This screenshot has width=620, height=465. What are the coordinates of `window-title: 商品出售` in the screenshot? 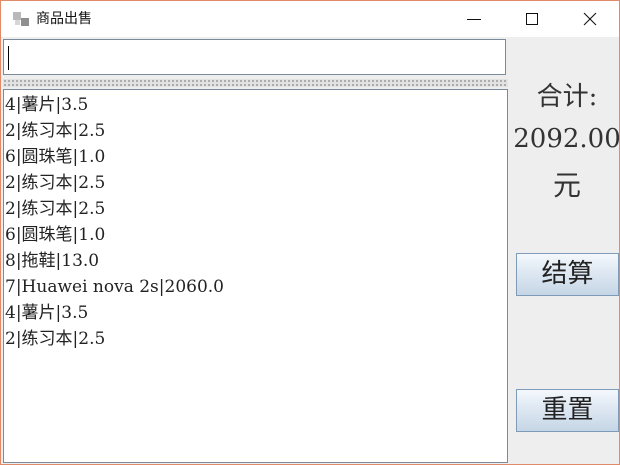 It's located at (64, 19).